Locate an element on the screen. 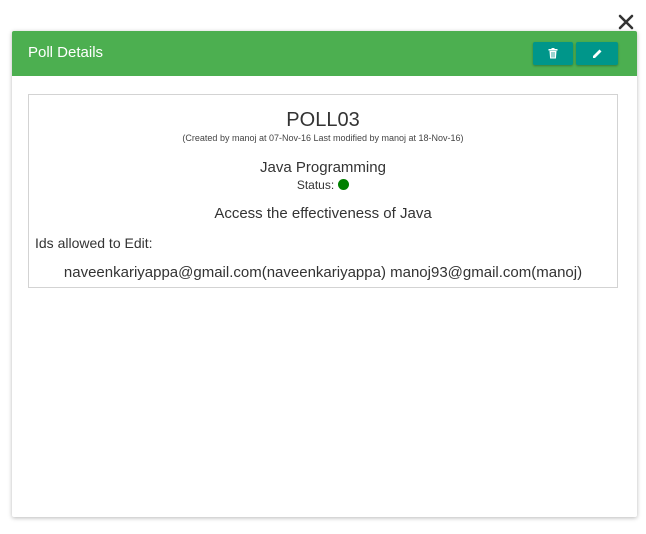  status-row: Status: is located at coordinates (323, 185).